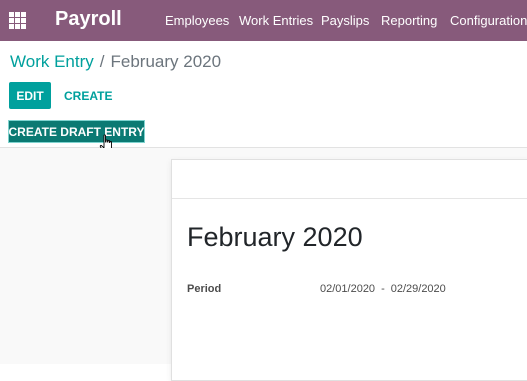 This screenshot has width=527, height=381. I want to click on breadcrumb-current: February 2020, so click(166, 61).